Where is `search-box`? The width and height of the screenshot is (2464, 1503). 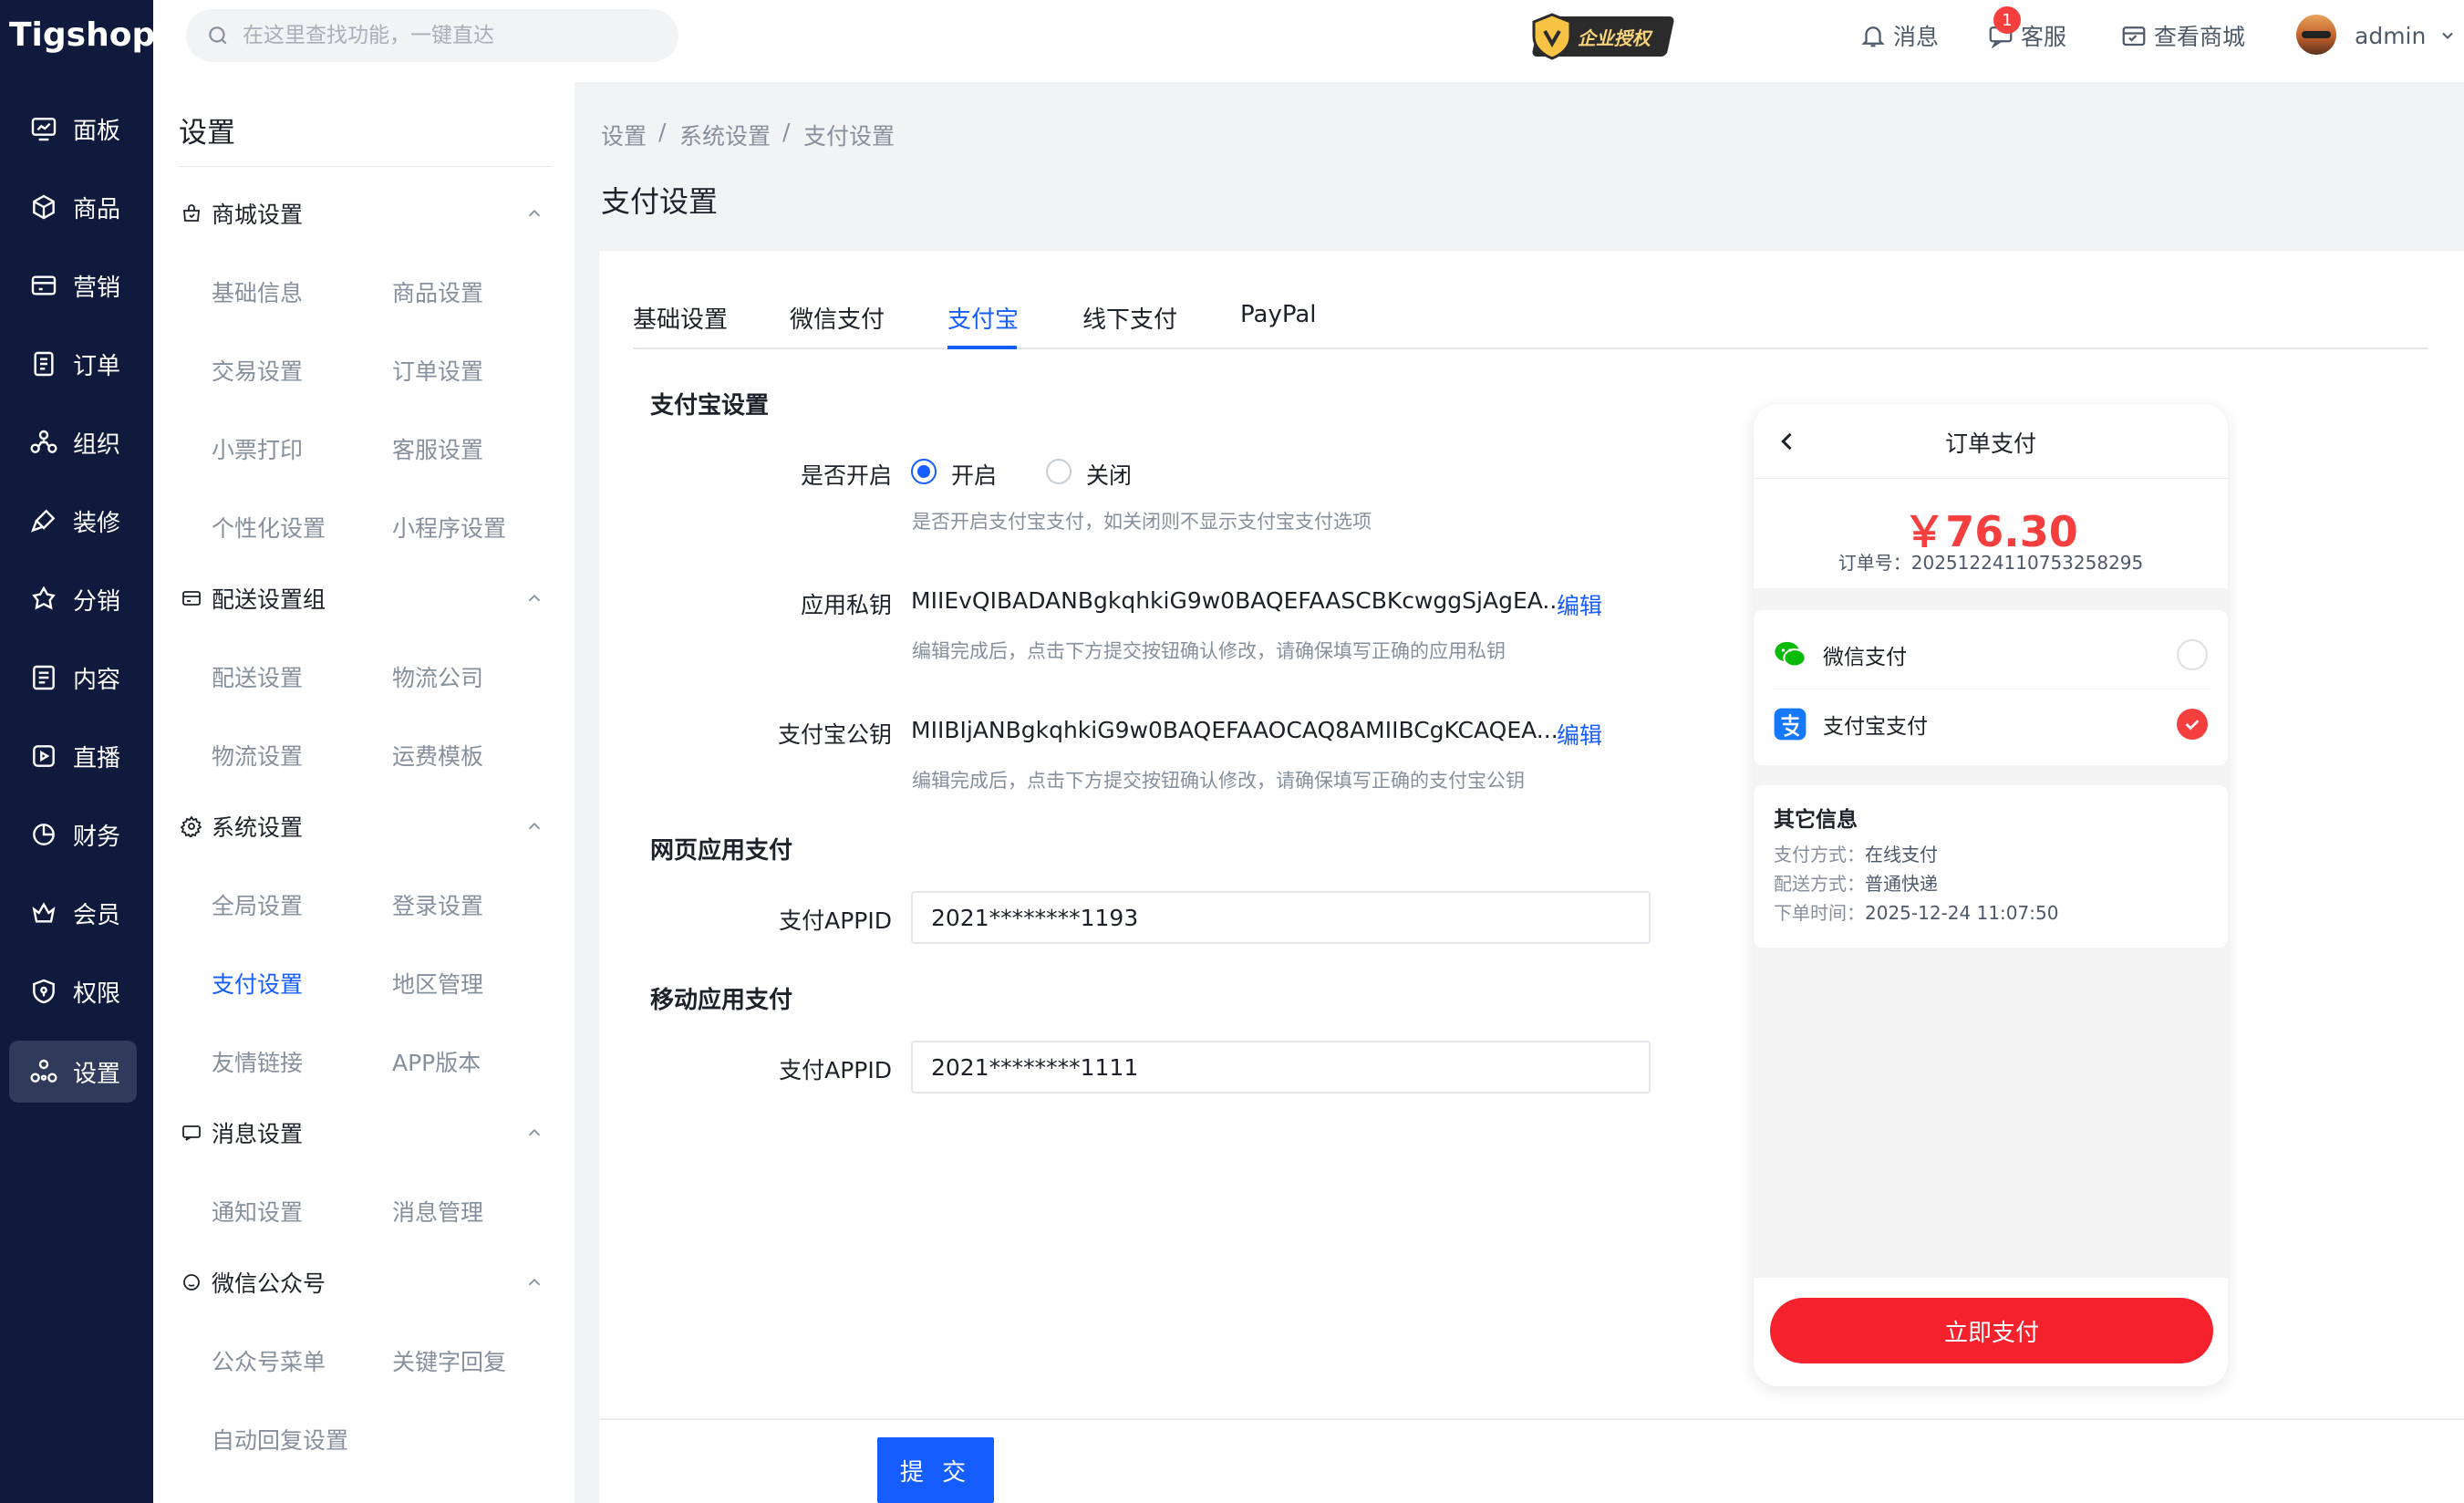
search-box is located at coordinates (432, 35).